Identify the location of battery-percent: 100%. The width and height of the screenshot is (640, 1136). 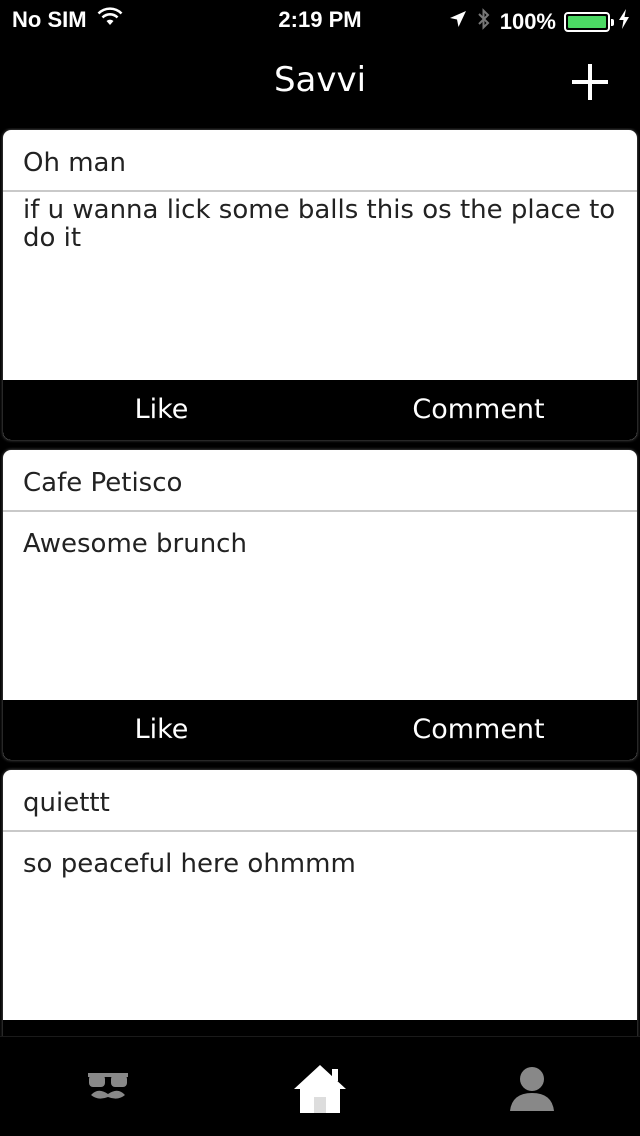
(527, 21).